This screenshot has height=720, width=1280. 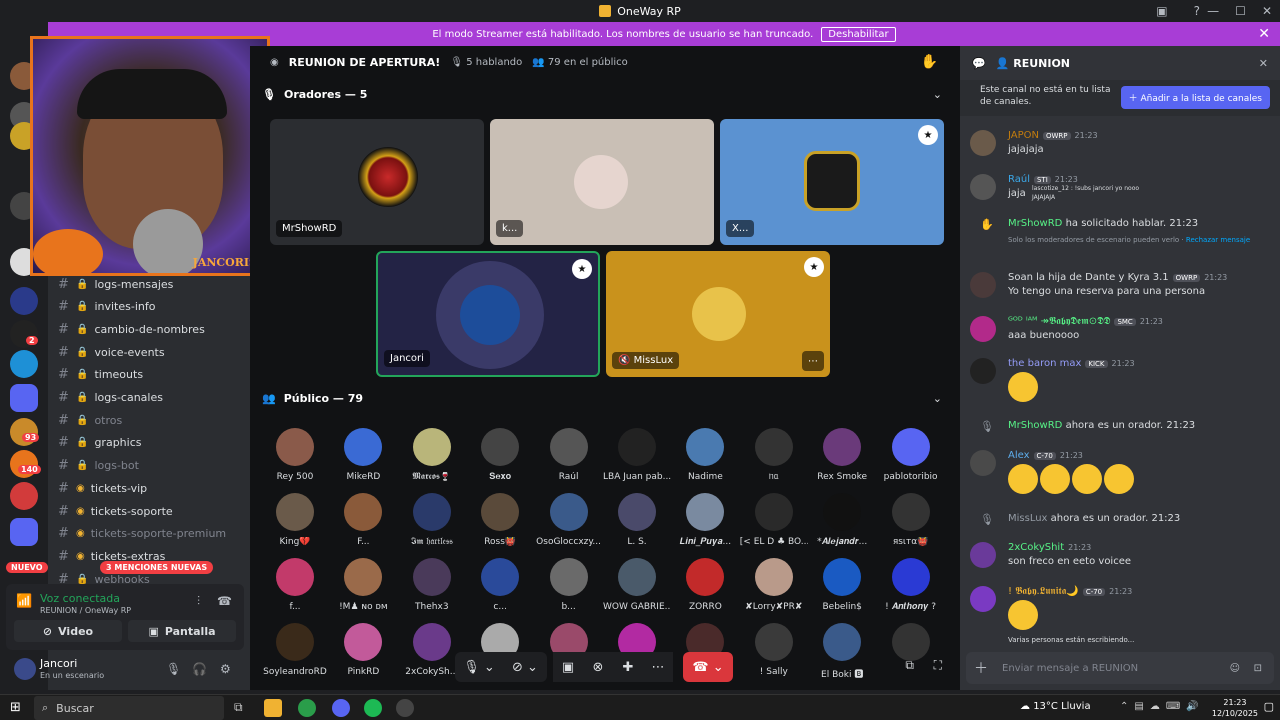 What do you see at coordinates (718, 314) in the screenshot?
I see `speaker-tile: ★ 🔇 MissLux ⋯` at bounding box center [718, 314].